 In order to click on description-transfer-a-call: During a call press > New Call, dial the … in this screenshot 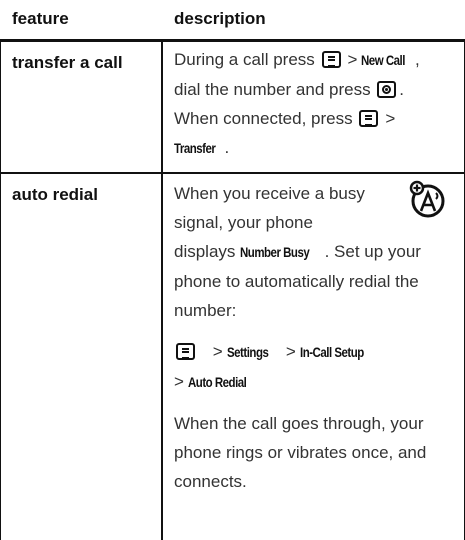, I will do `click(315, 104)`.